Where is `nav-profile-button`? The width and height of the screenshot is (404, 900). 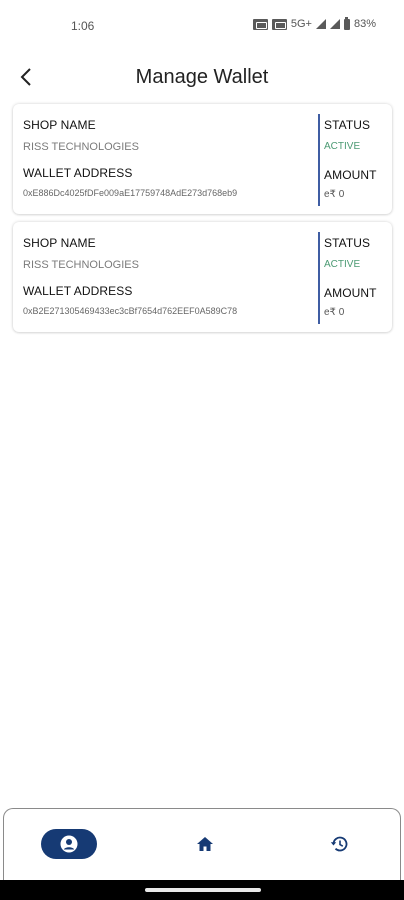
nav-profile-button is located at coordinates (69, 844).